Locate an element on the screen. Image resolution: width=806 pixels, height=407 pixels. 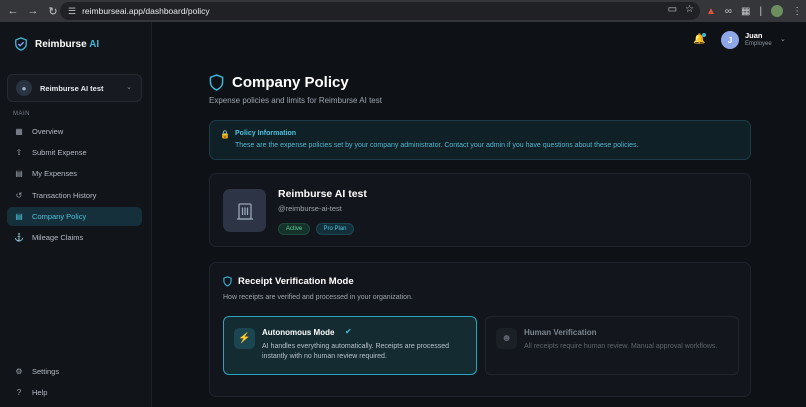
site-settings-icon: ☰ is located at coordinates (72, 11).